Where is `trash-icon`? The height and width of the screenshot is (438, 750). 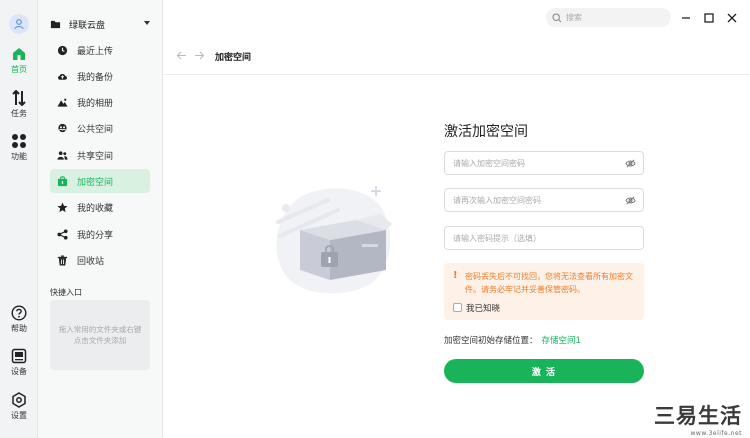
trash-icon is located at coordinates (62, 260).